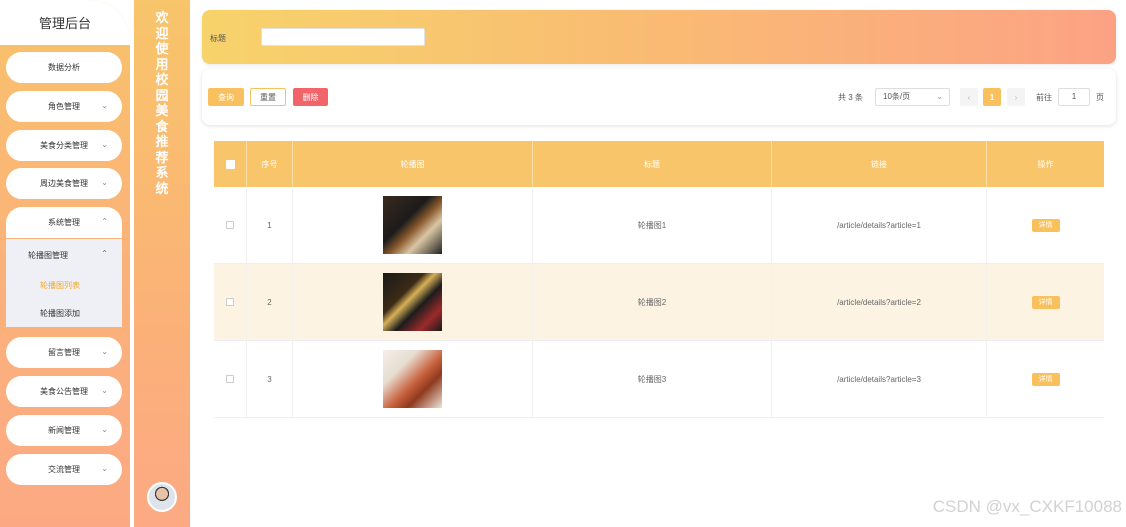 The width and height of the screenshot is (1126, 527). What do you see at coordinates (879, 225) in the screenshot?
I see `row-link: /article/details?article=1` at bounding box center [879, 225].